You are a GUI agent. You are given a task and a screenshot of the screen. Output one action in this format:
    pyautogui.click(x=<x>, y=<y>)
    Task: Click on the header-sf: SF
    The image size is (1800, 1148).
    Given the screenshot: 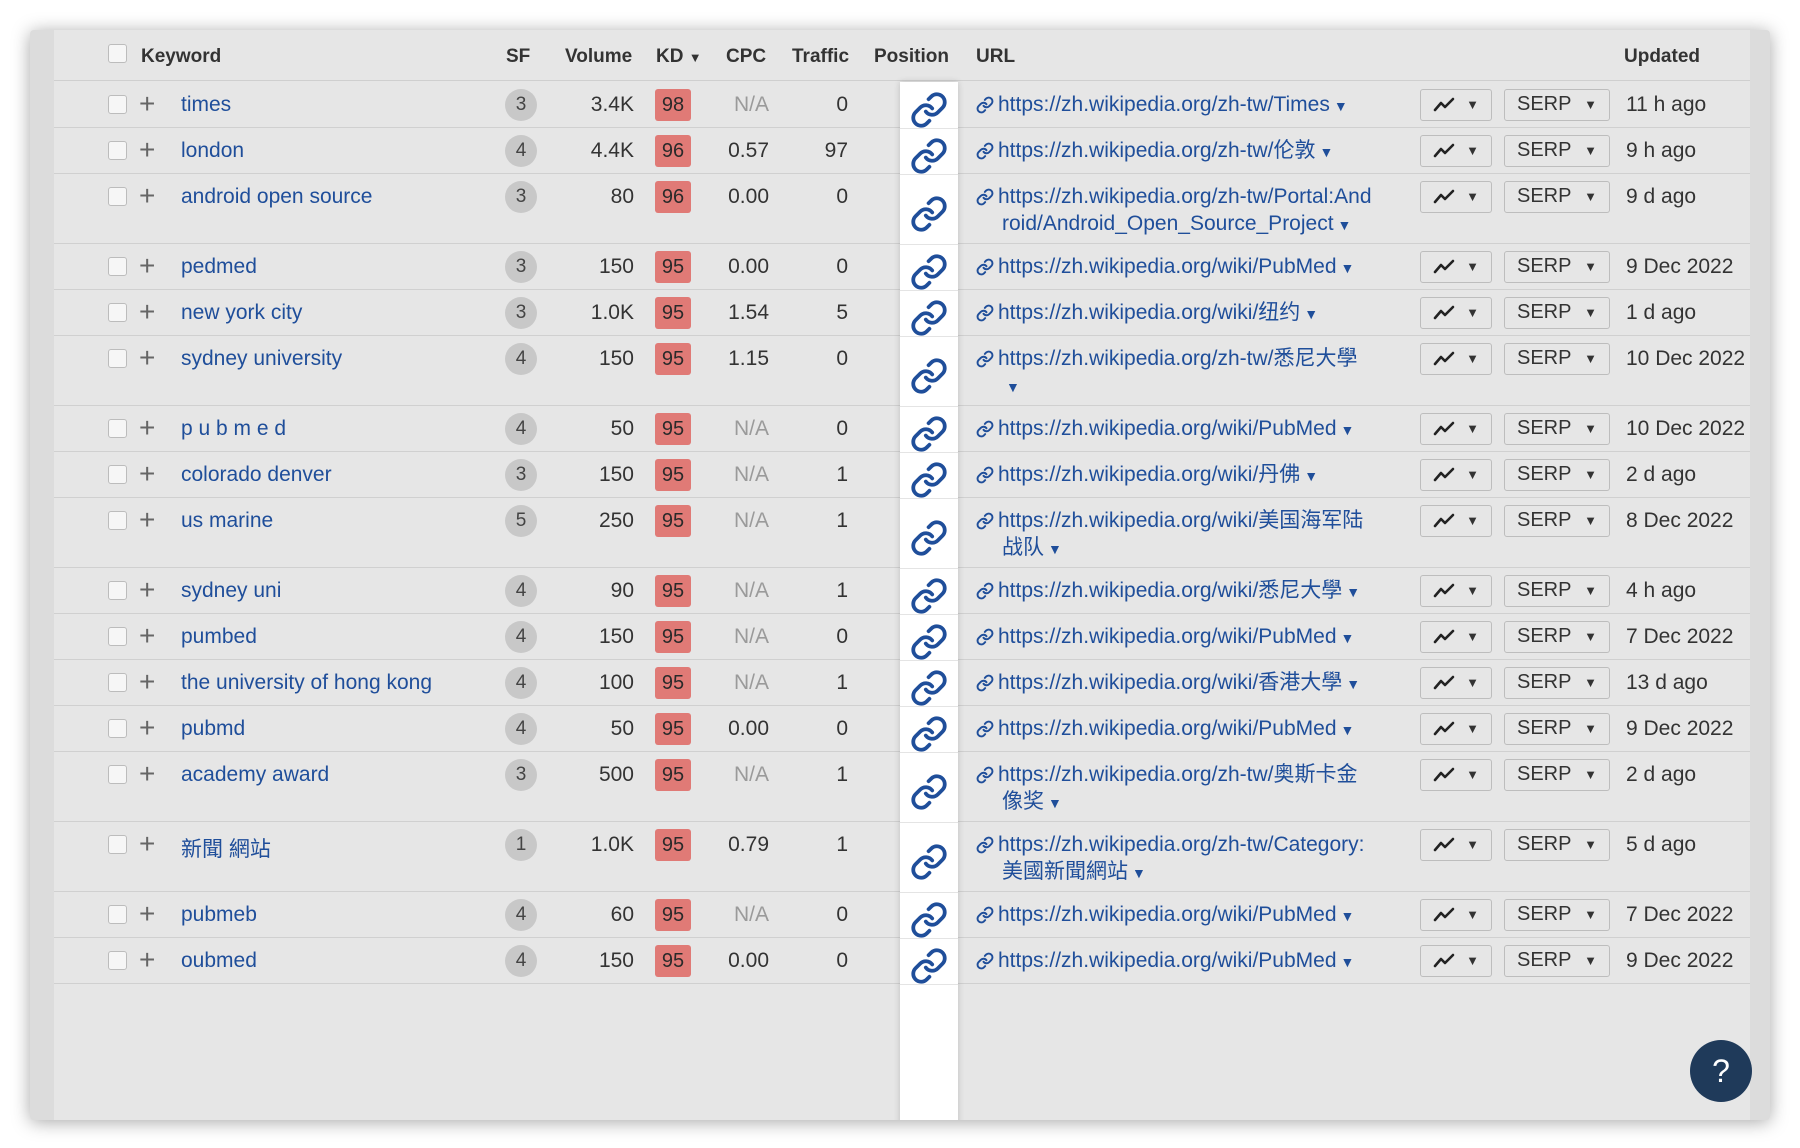 What is the action you would take?
    pyautogui.click(x=518, y=57)
    